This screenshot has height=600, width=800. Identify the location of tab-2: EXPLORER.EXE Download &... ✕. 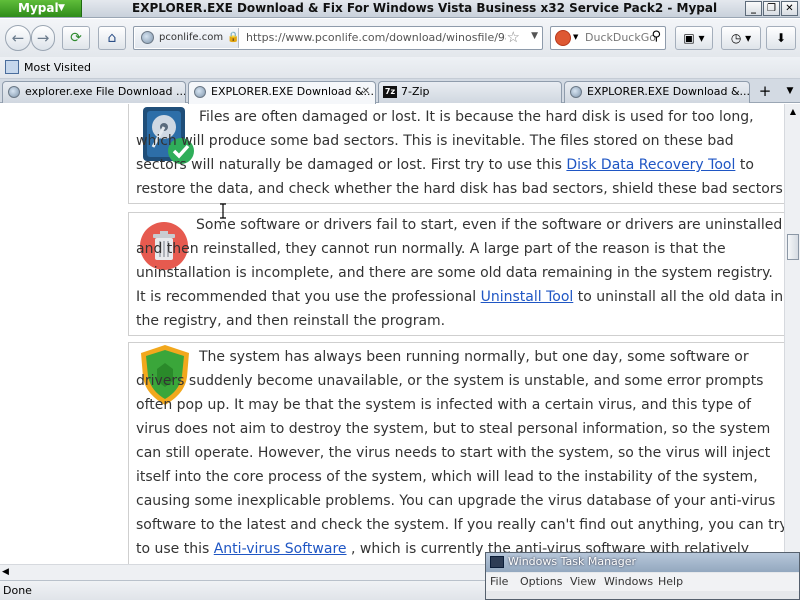
(282, 92).